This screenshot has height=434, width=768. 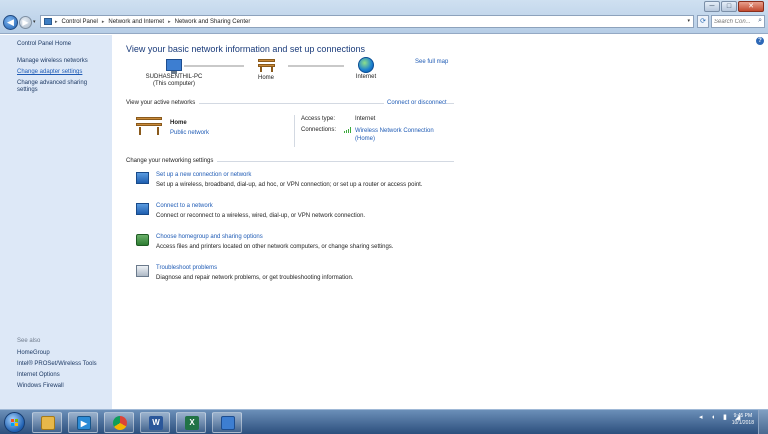 What do you see at coordinates (189, 133) in the screenshot?
I see `network-type-link: Public network` at bounding box center [189, 133].